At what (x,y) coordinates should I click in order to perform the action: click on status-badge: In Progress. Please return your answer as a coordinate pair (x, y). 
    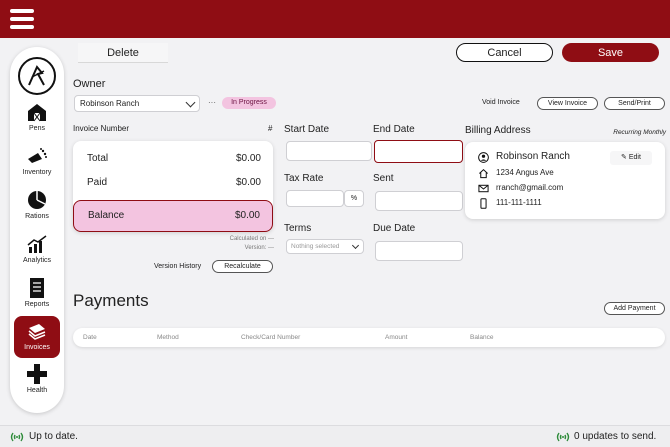
    Looking at the image, I should click on (249, 103).